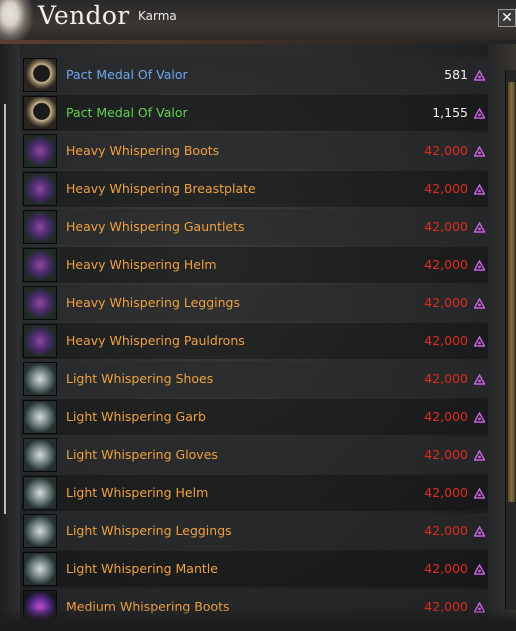  I want to click on item-row: Light Whispering Helm 42,000, so click(255, 493).